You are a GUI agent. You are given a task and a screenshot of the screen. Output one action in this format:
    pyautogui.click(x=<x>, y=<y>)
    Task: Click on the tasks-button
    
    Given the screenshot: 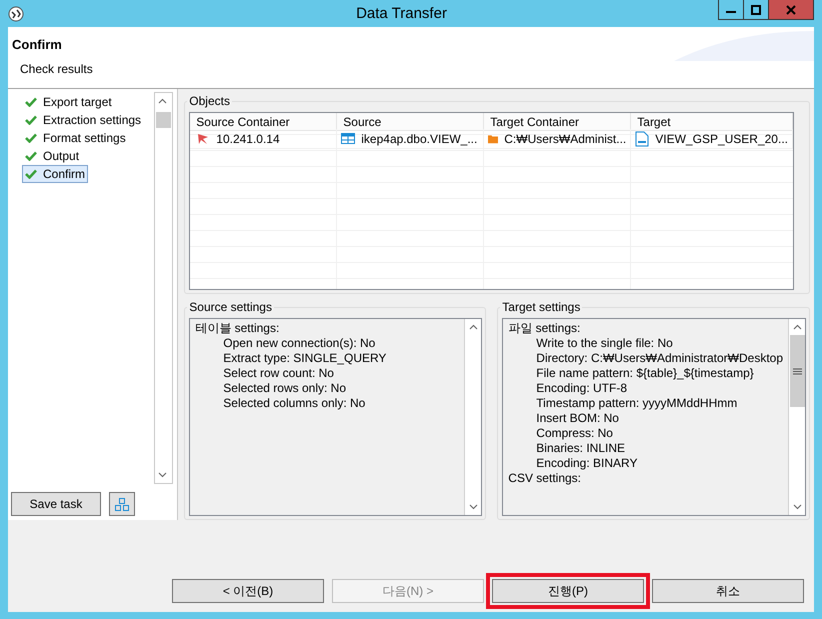 What is the action you would take?
    pyautogui.click(x=122, y=504)
    